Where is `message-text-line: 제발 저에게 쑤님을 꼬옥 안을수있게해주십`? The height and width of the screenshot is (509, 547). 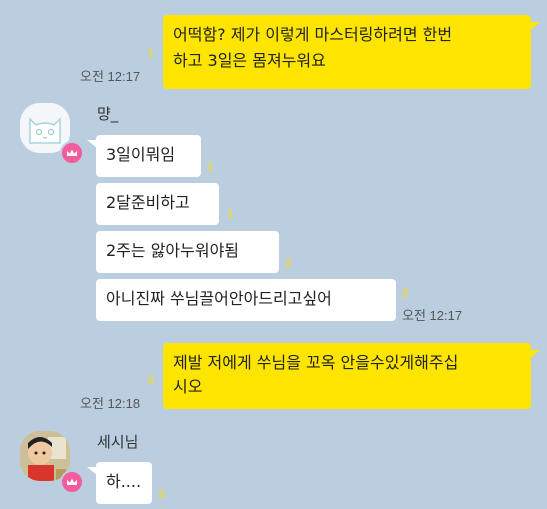
message-text-line: 제발 저에게 쑤님을 꼬옥 안을수있게해주십 is located at coordinates (316, 362).